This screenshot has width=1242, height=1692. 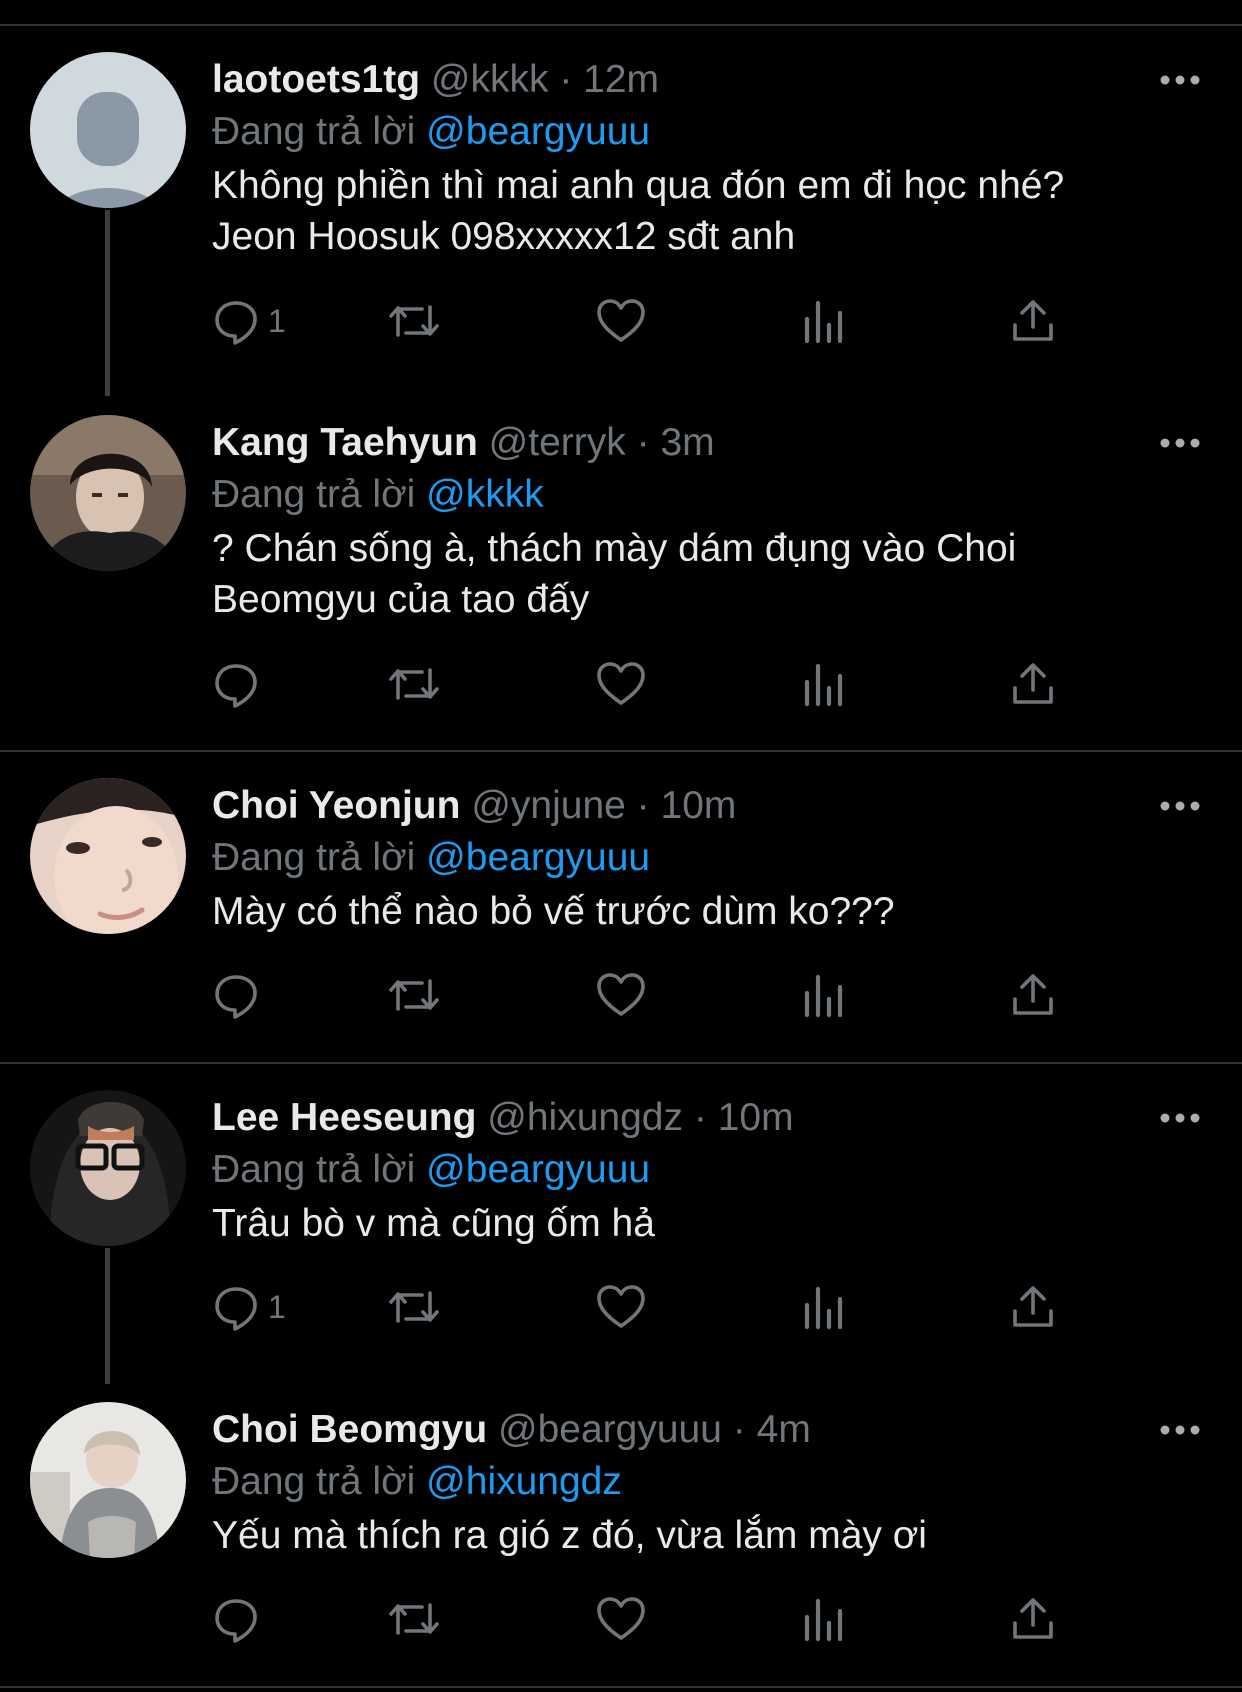 What do you see at coordinates (548, 805) in the screenshot?
I see `user-handle: @ynjune` at bounding box center [548, 805].